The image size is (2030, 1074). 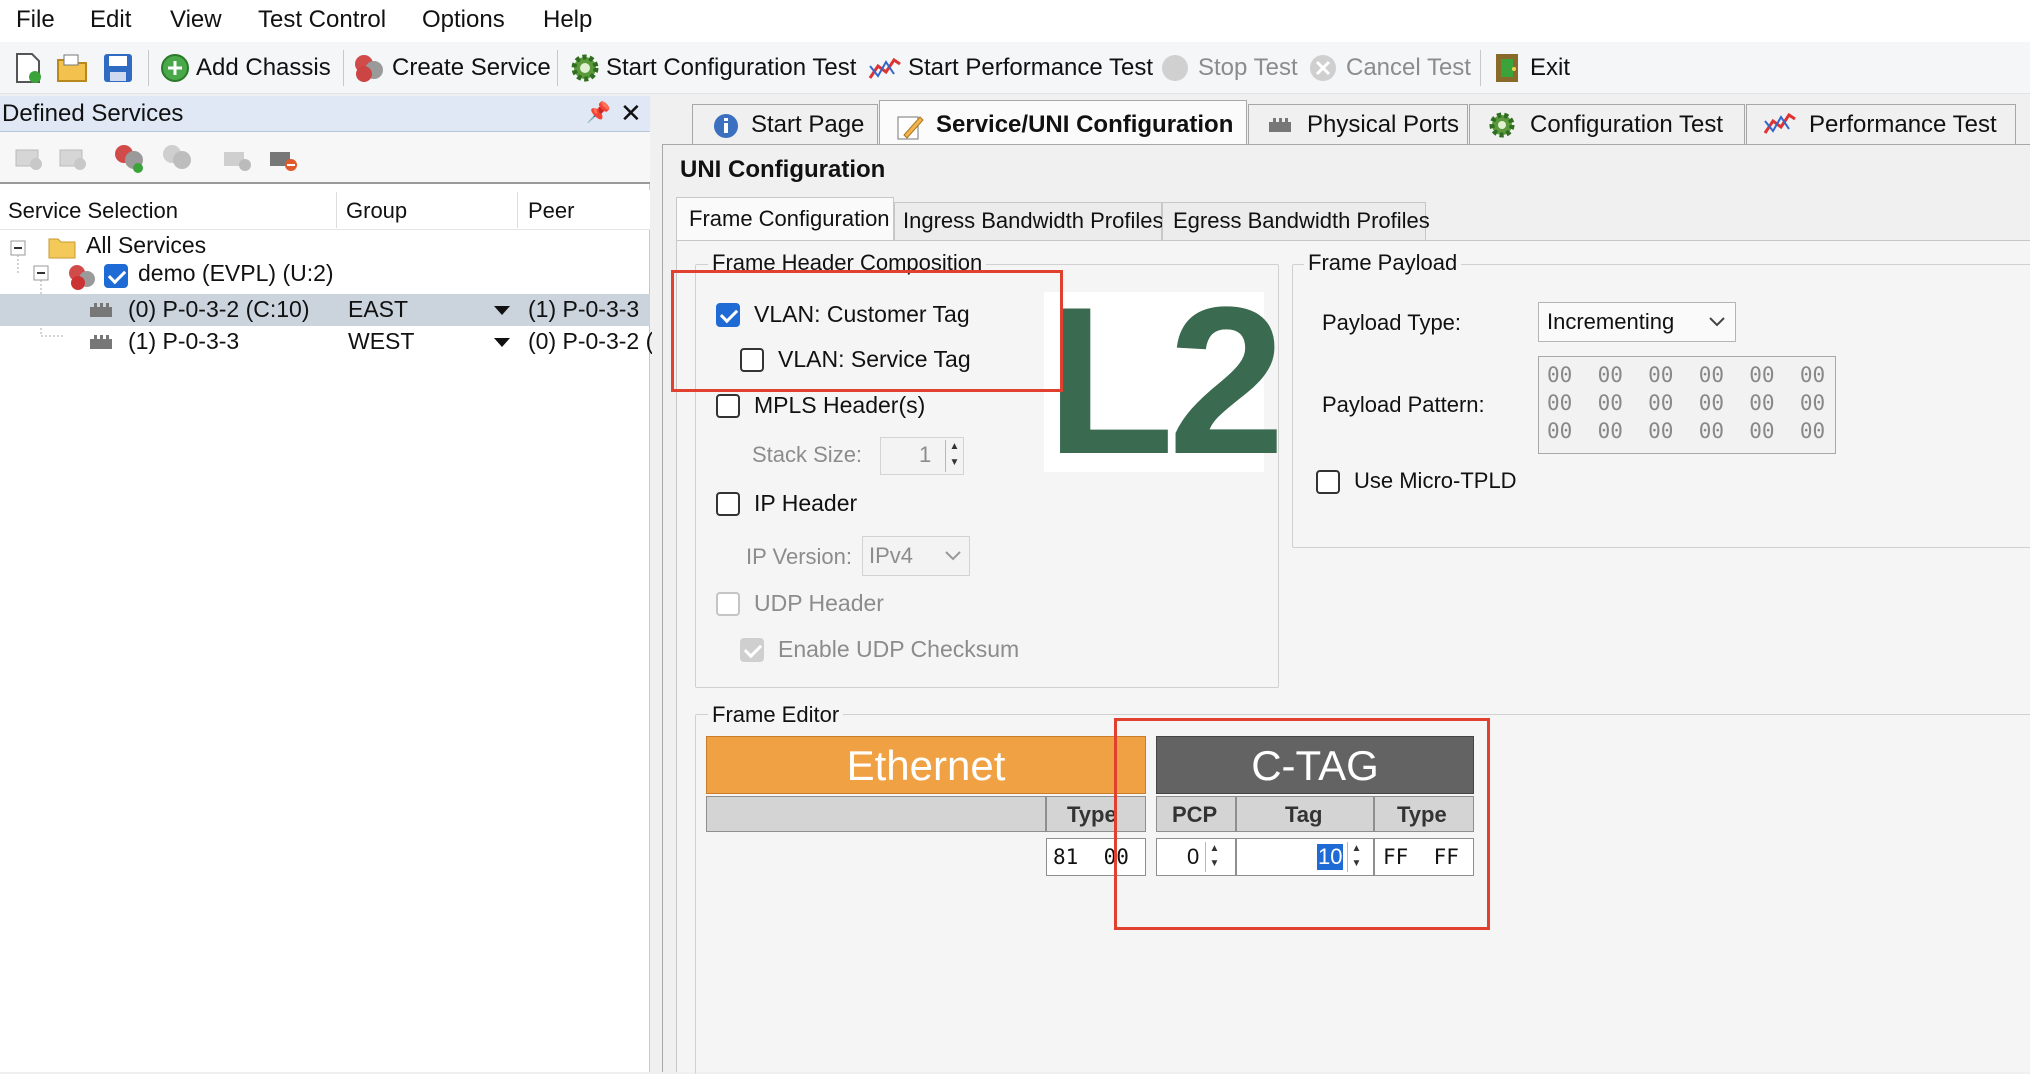 I want to click on tab-start-page: Start Page, so click(x=785, y=124).